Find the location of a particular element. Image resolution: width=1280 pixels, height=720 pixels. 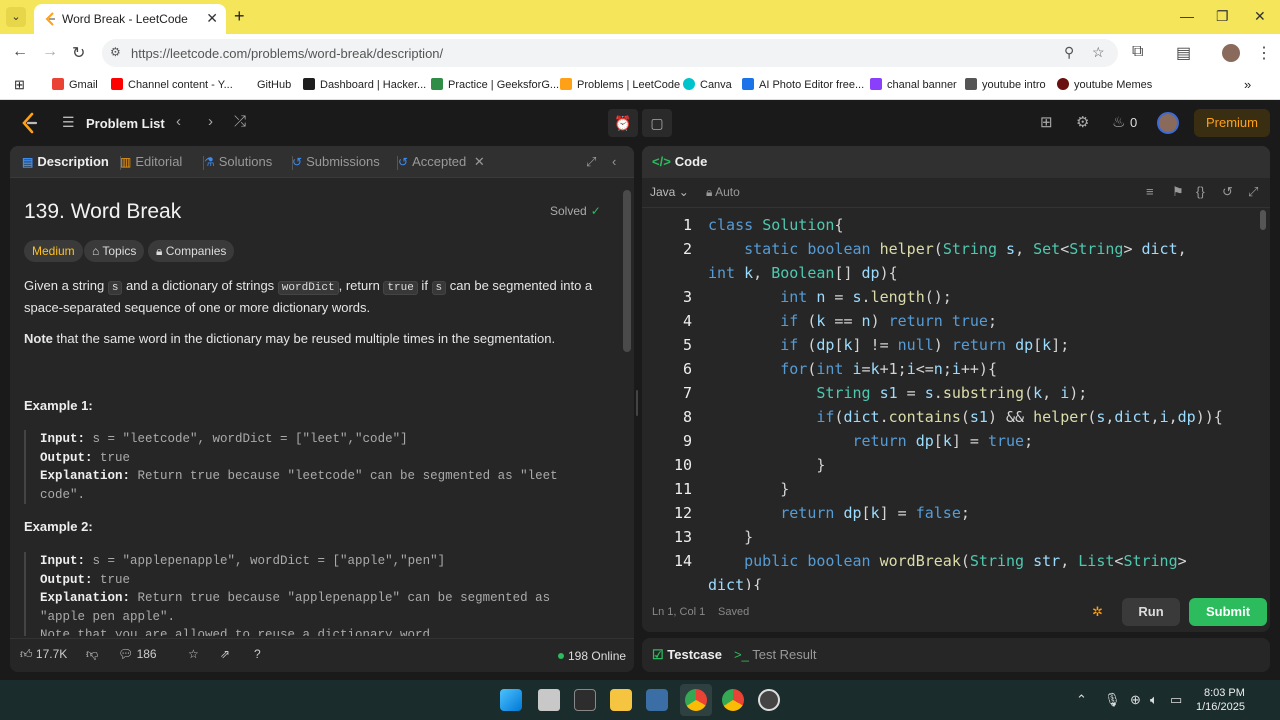

editor-toolbar: Java ⌄ 🔒︎ Auto ≡ ⚑ {} ↺ ⤢ is located at coordinates (956, 193).